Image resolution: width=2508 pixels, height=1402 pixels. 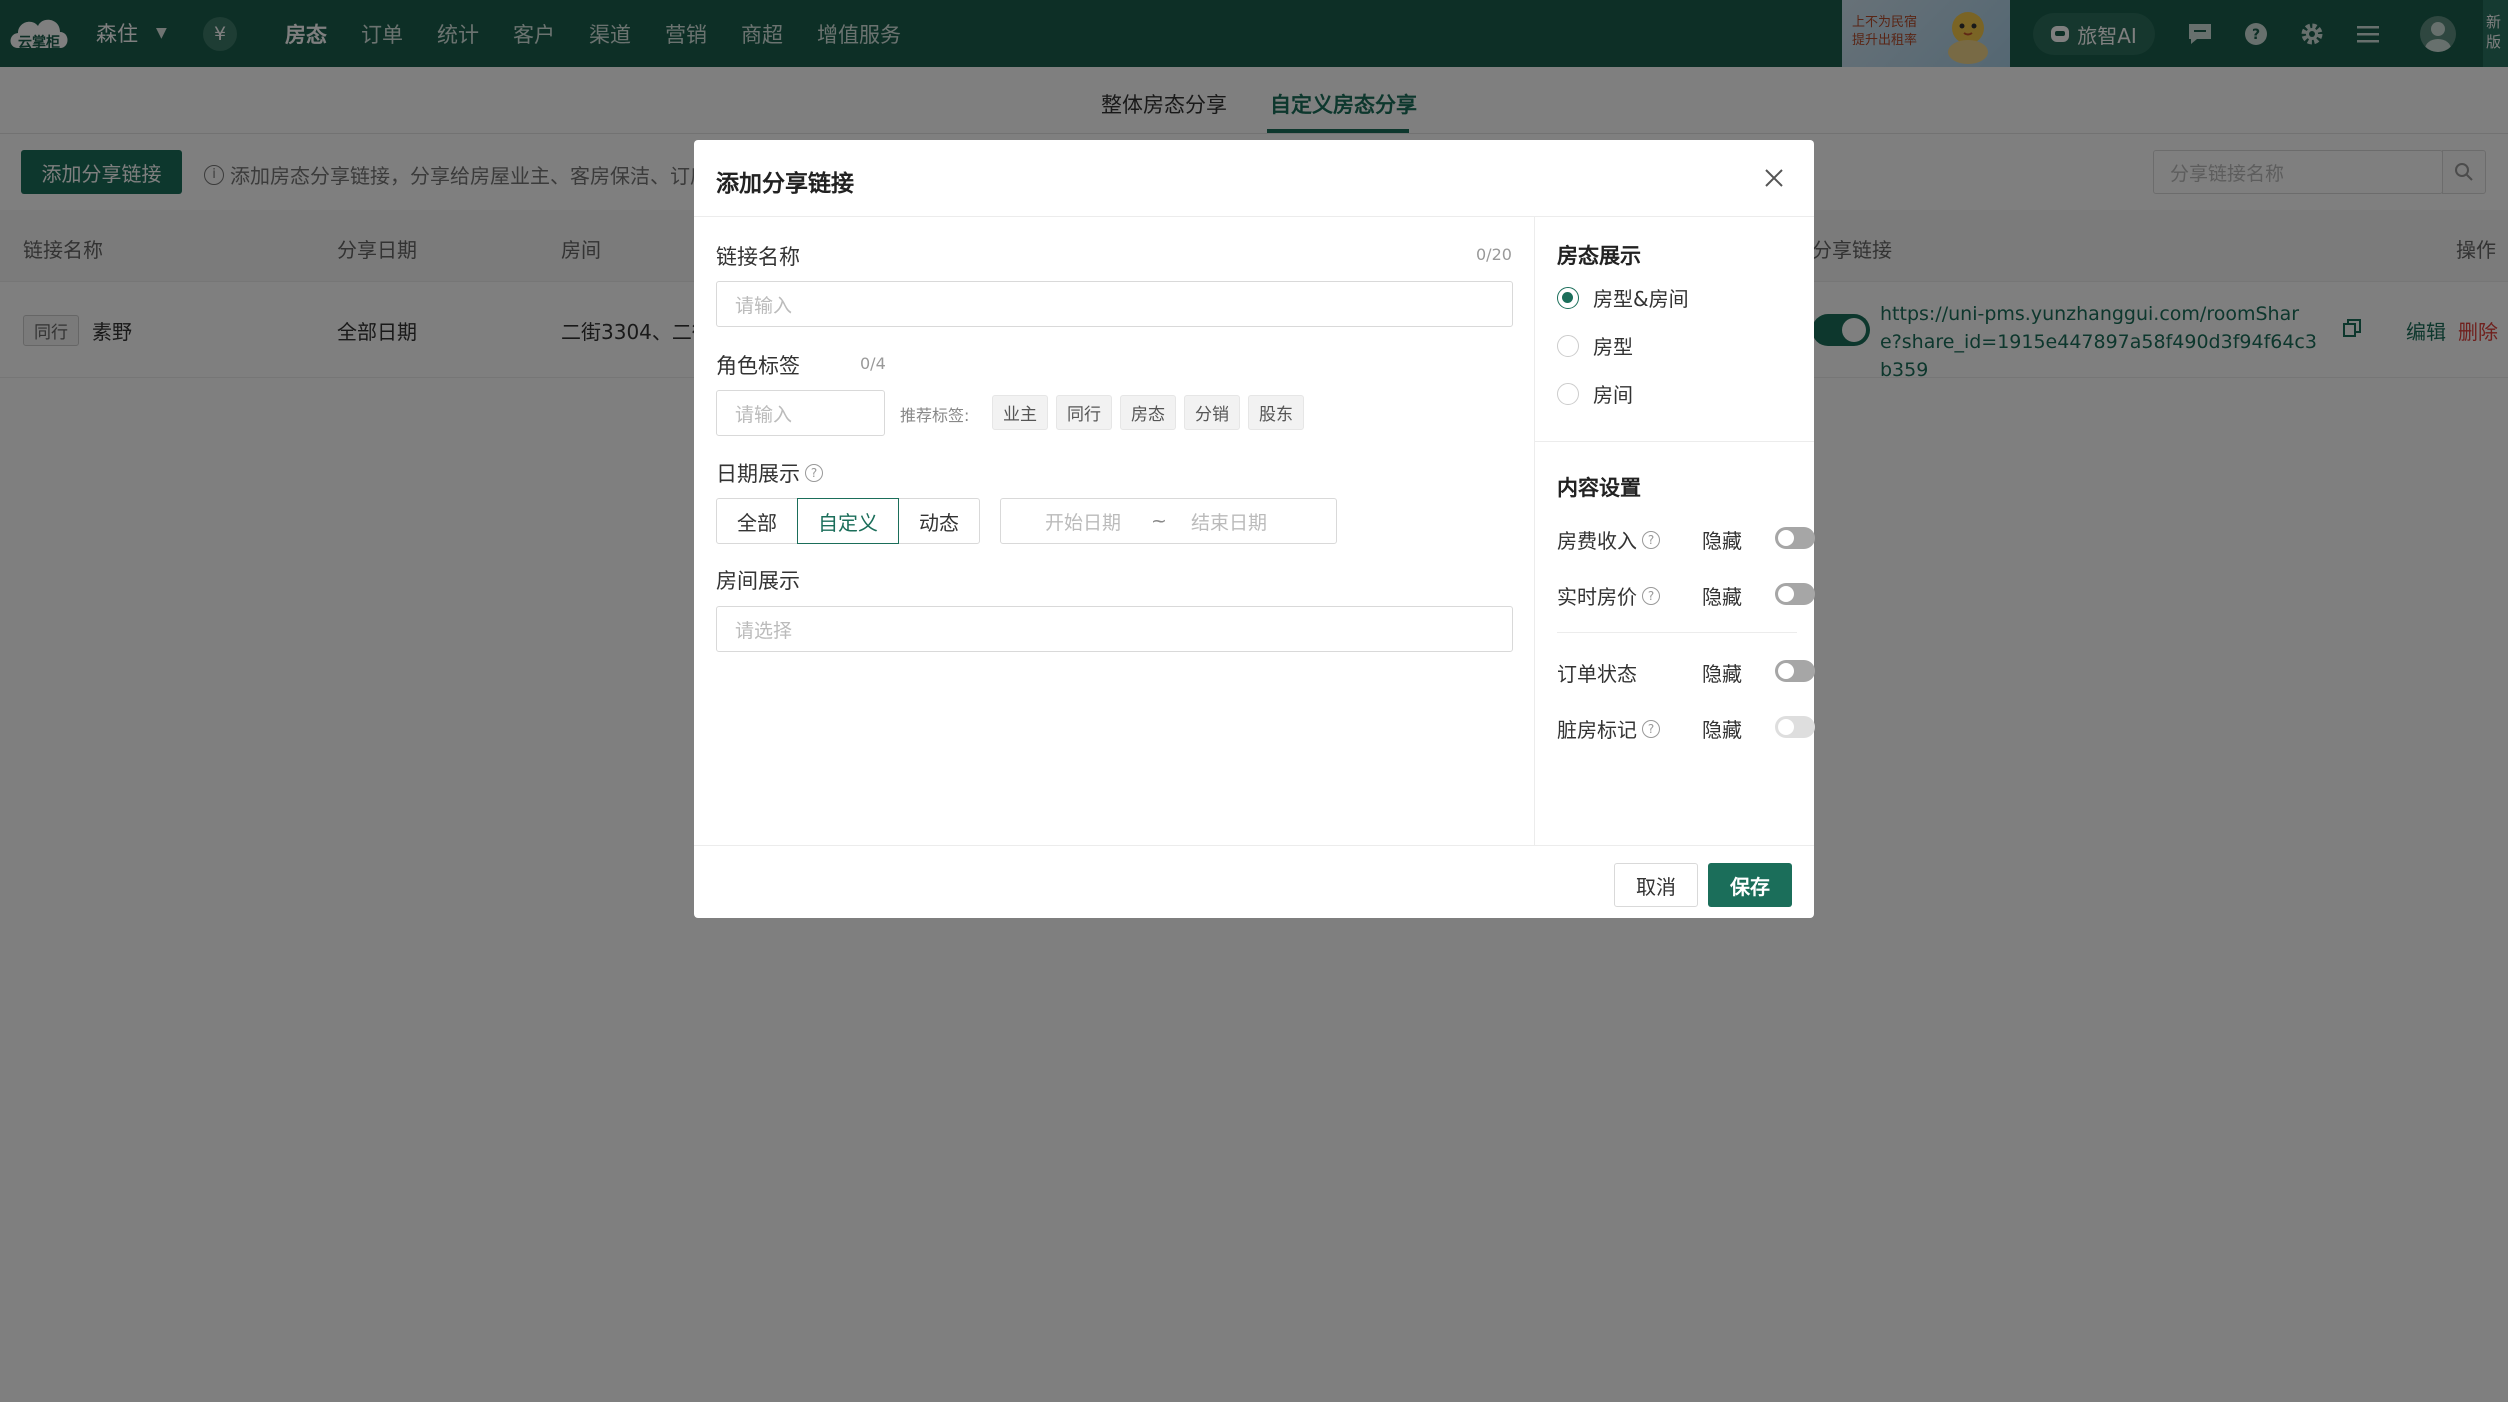 I want to click on setting-label: 实时房价 ?, so click(x=1608, y=595).